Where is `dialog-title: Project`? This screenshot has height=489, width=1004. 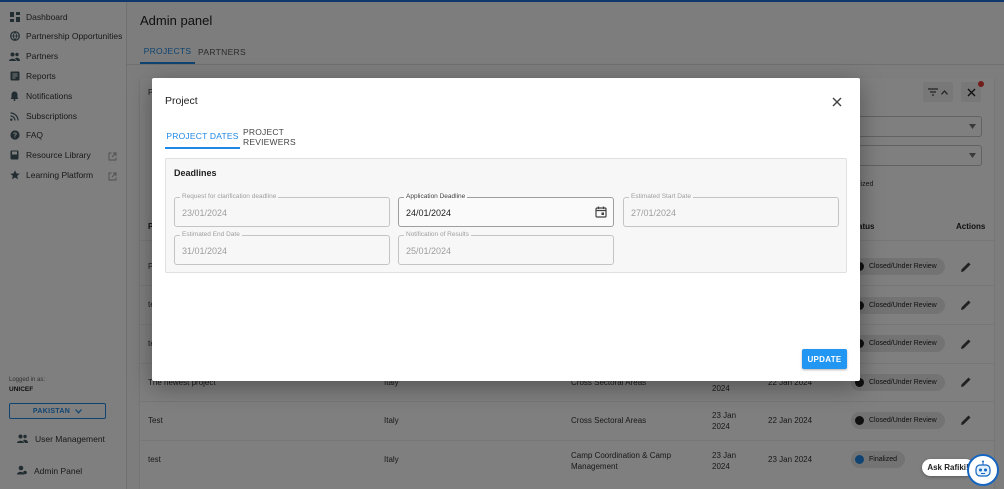 dialog-title: Project is located at coordinates (181, 101).